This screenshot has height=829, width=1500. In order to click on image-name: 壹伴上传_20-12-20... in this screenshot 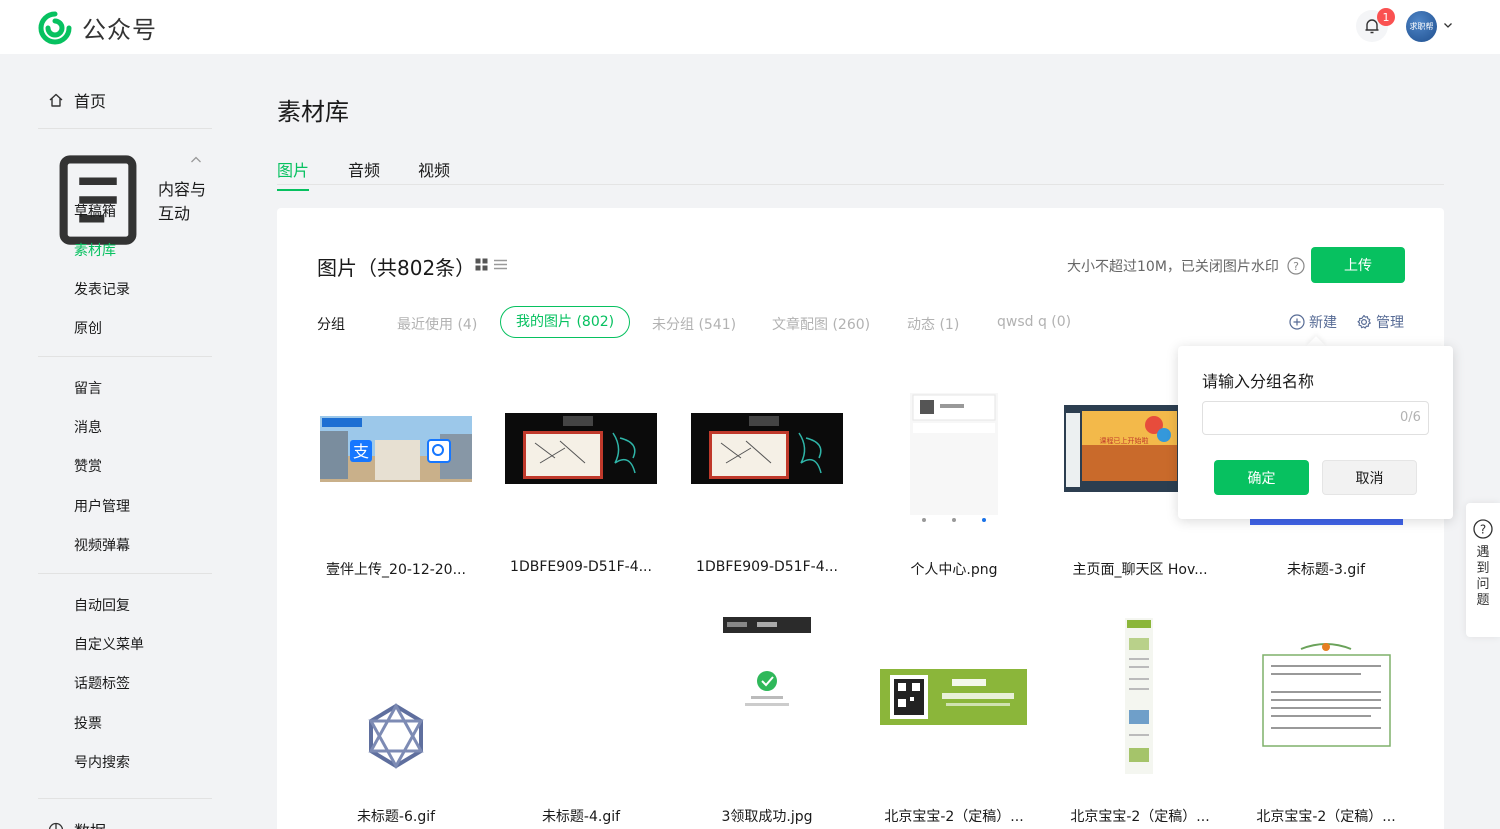, I will do `click(396, 570)`.